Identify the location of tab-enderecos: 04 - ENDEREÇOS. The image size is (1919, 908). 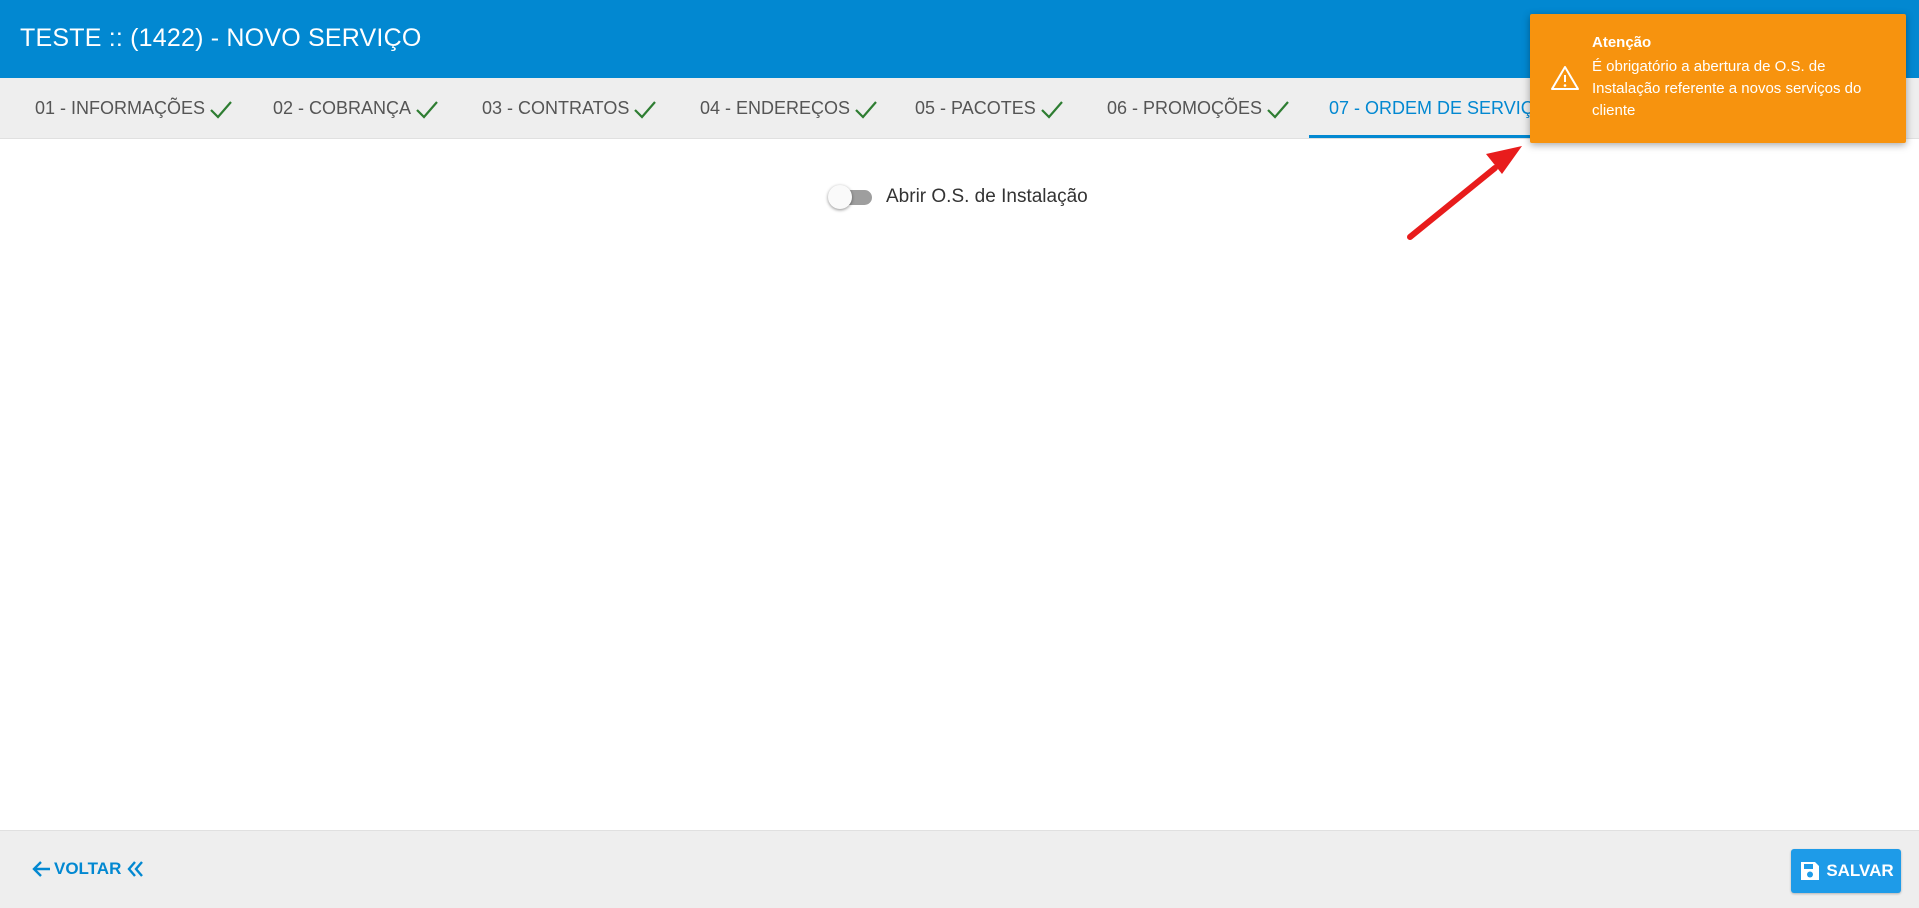
(789, 108).